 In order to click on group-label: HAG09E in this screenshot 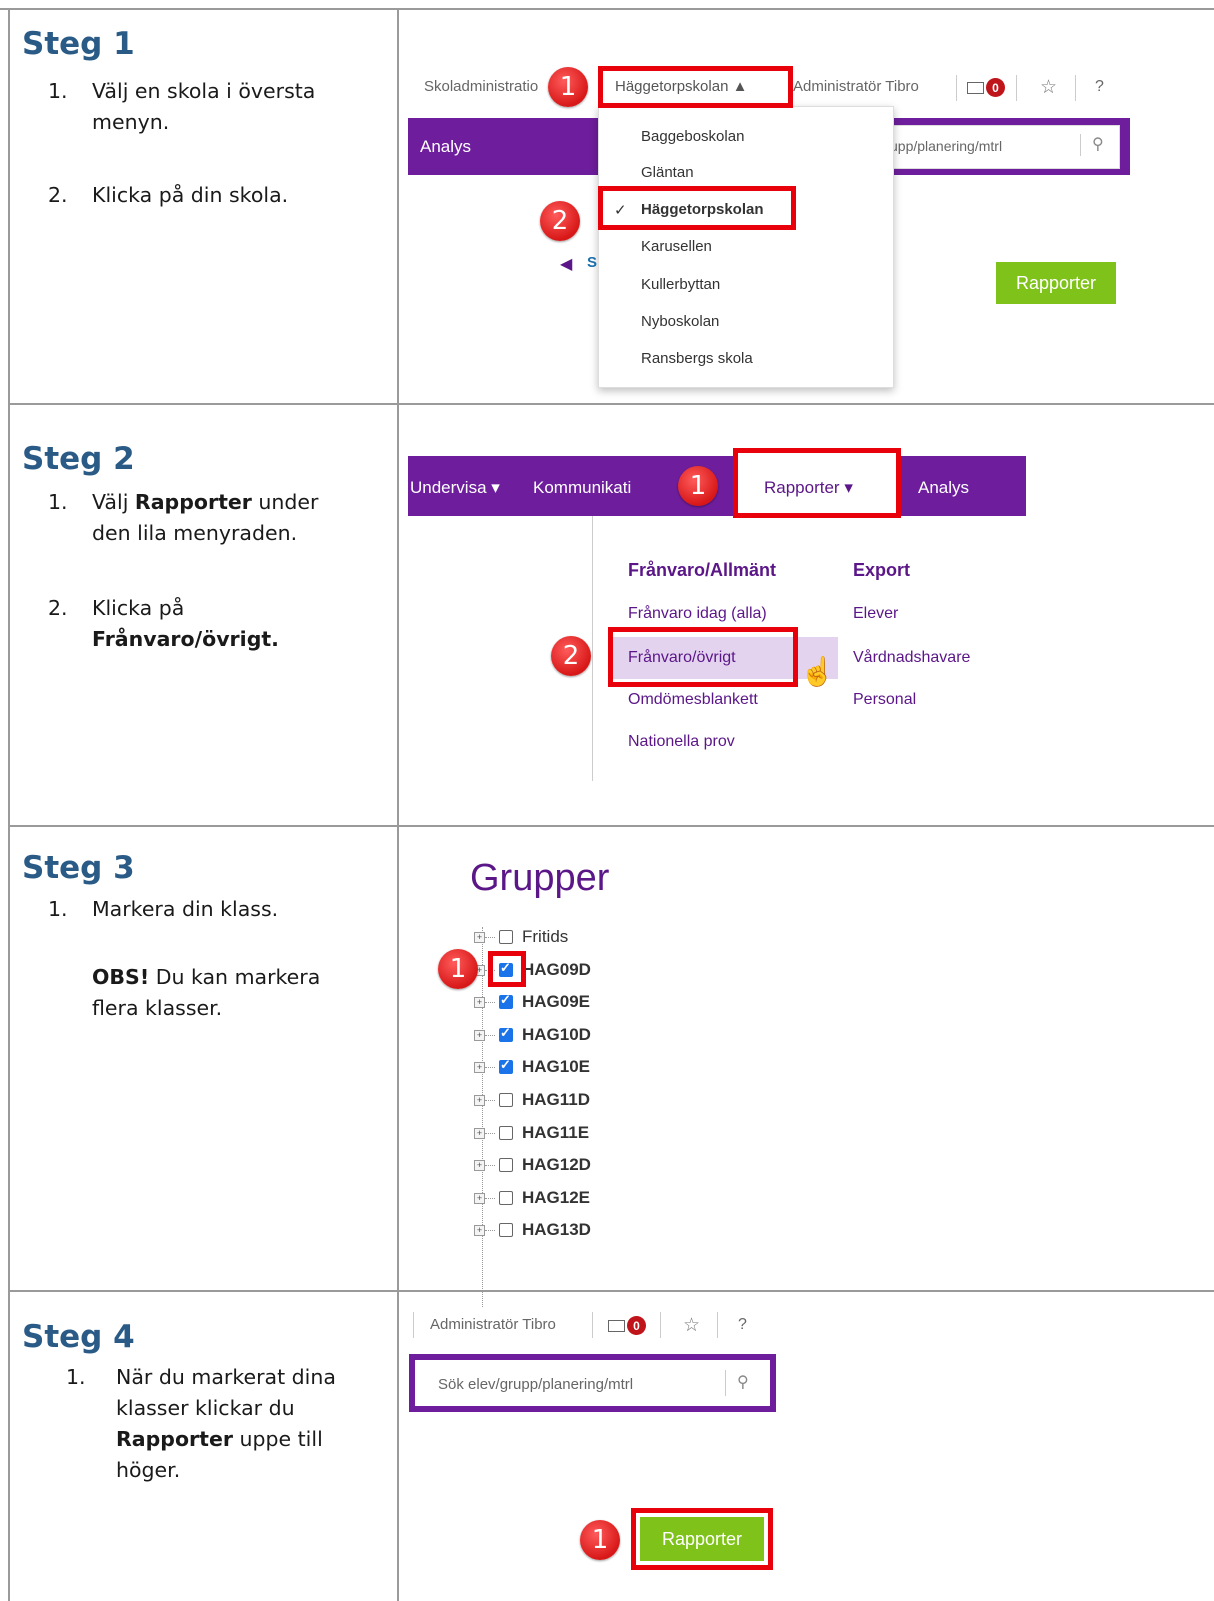, I will do `click(556, 1002)`.